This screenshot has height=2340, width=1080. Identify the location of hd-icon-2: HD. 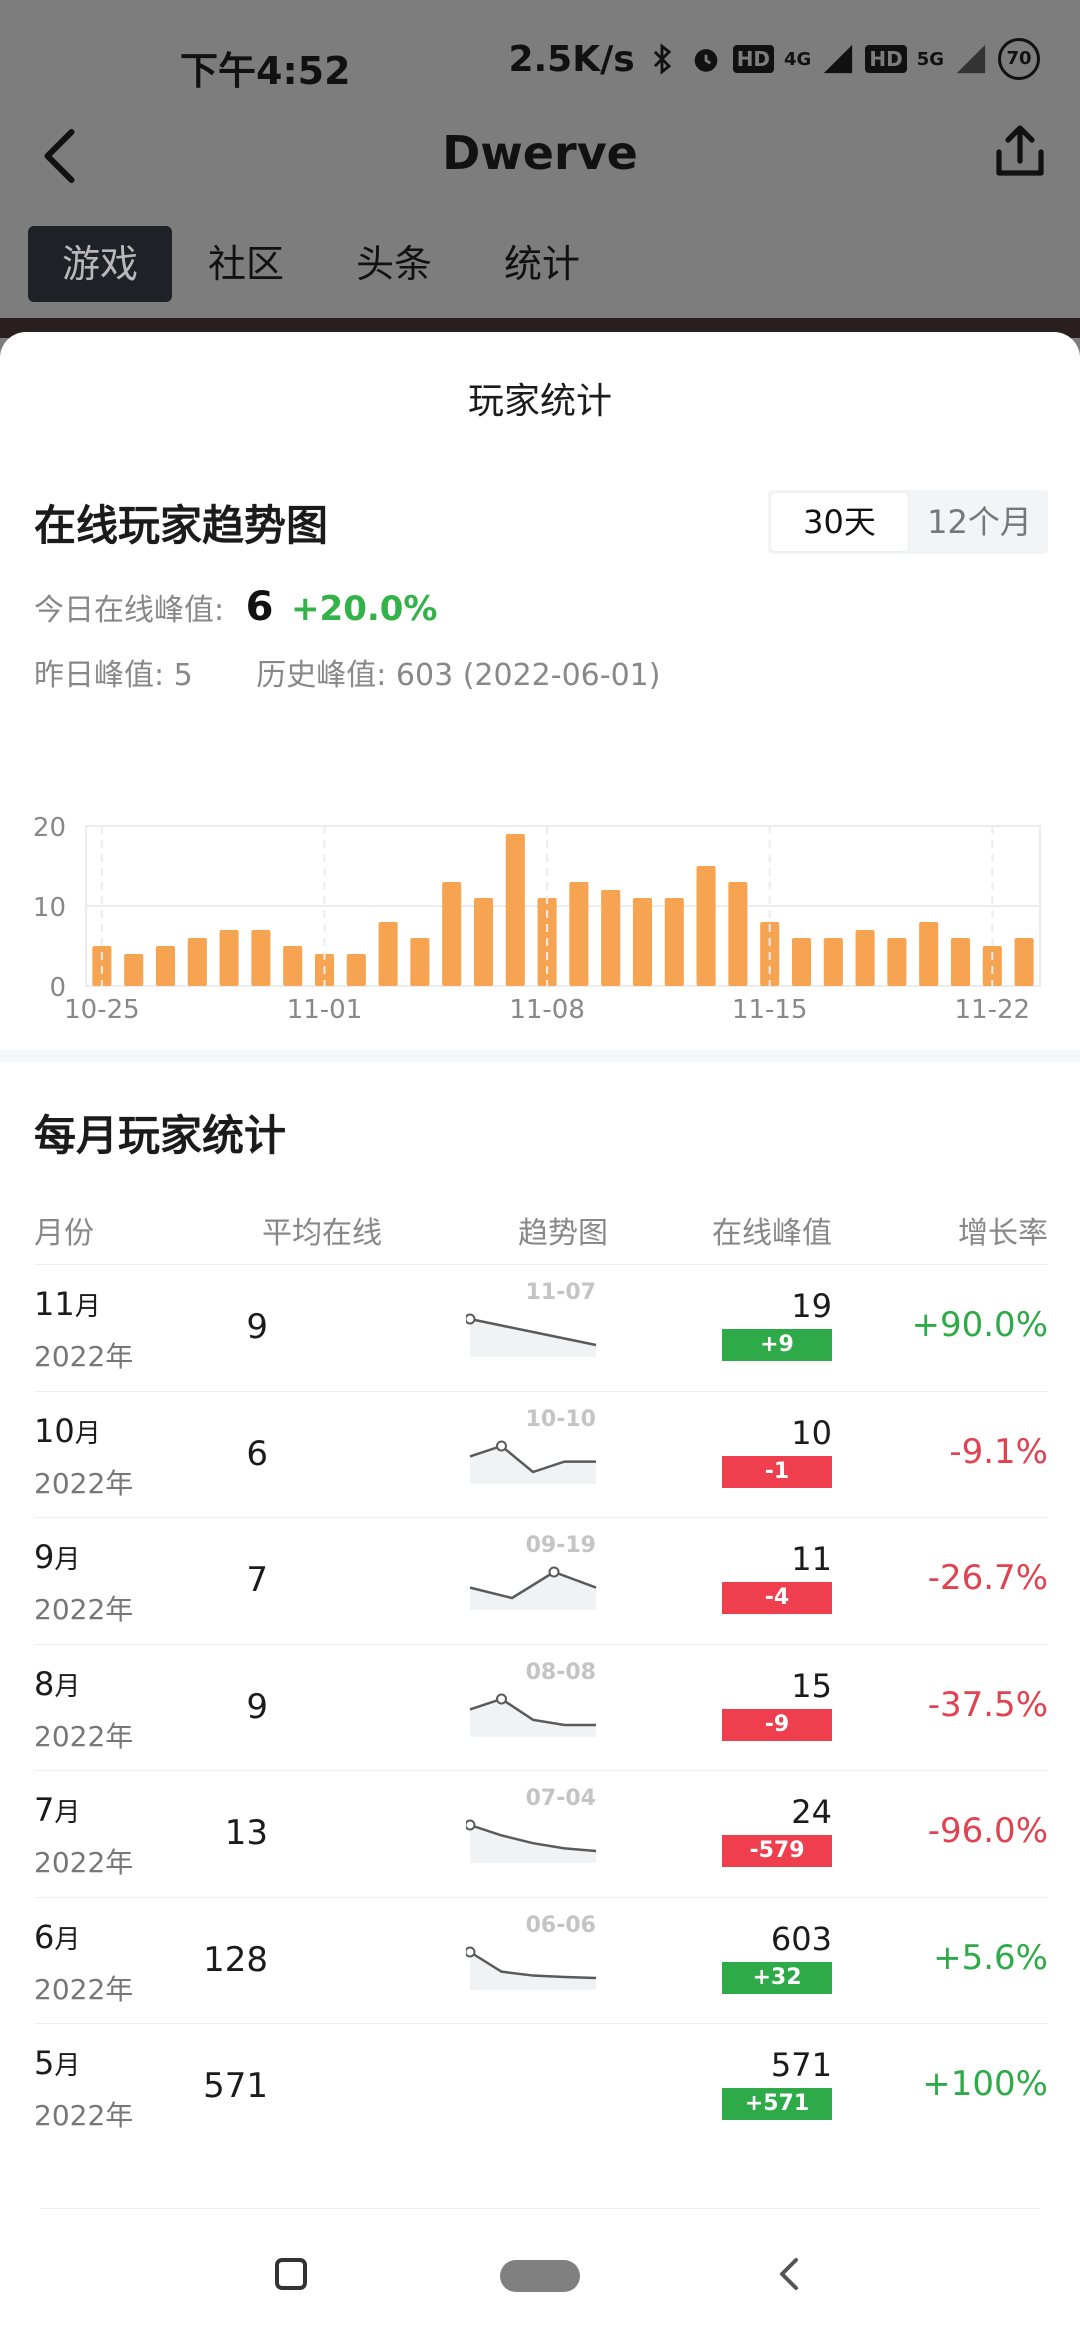
(886, 59).